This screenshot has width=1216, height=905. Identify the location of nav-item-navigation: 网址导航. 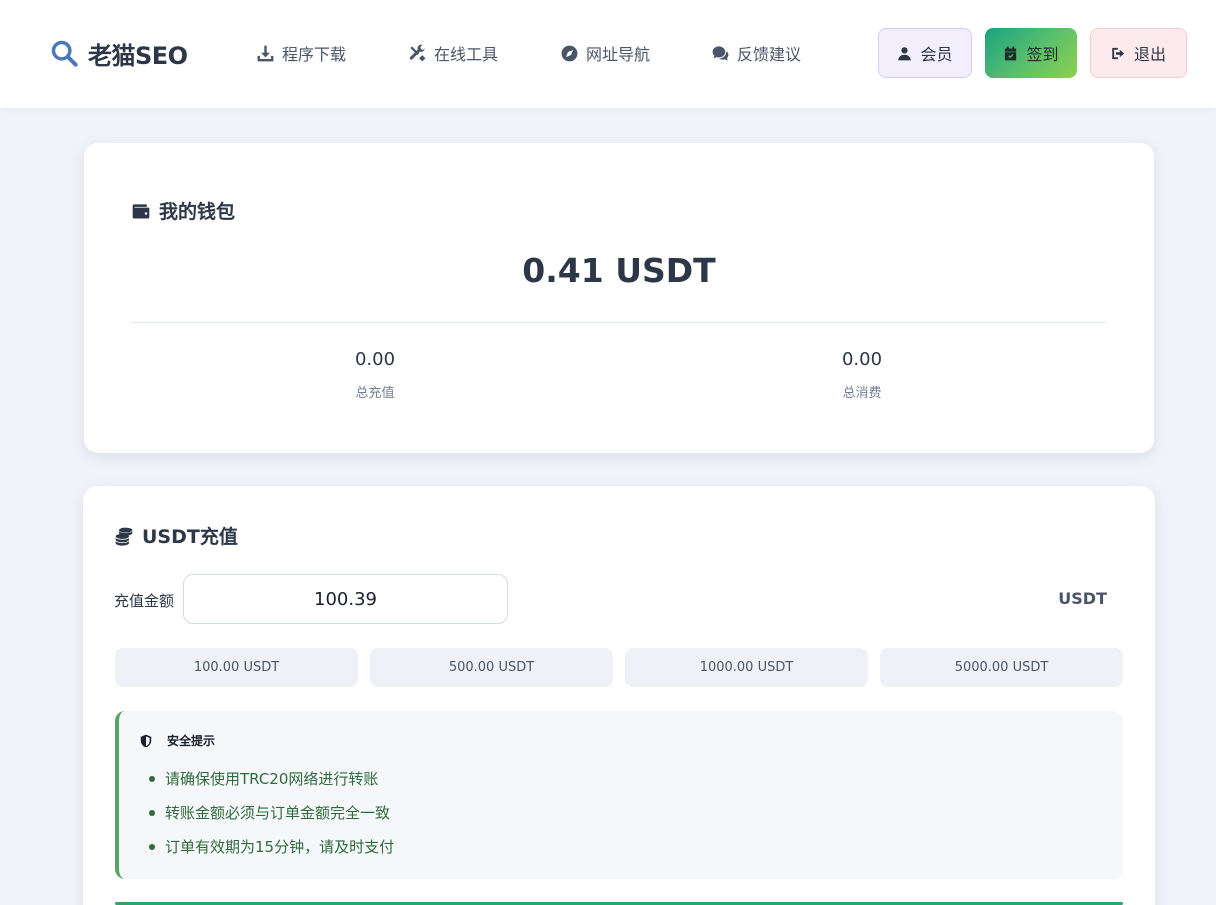
(605, 53).